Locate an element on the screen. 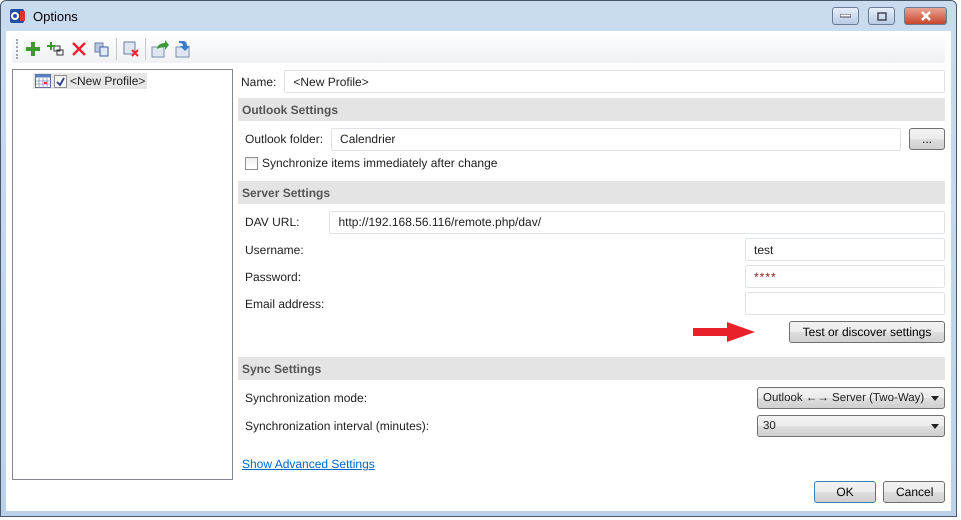 The height and width of the screenshot is (520, 961). add-icon is located at coordinates (33, 49).